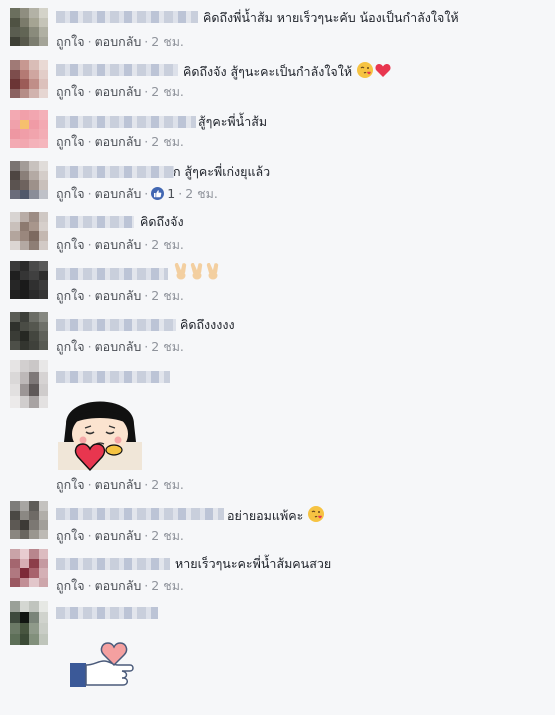 Image resolution: width=555 pixels, height=715 pixels. Describe the element at coordinates (233, 121) in the screenshot. I see `comment-text: สู้ๆคะพี่น้ำส้ม` at that location.